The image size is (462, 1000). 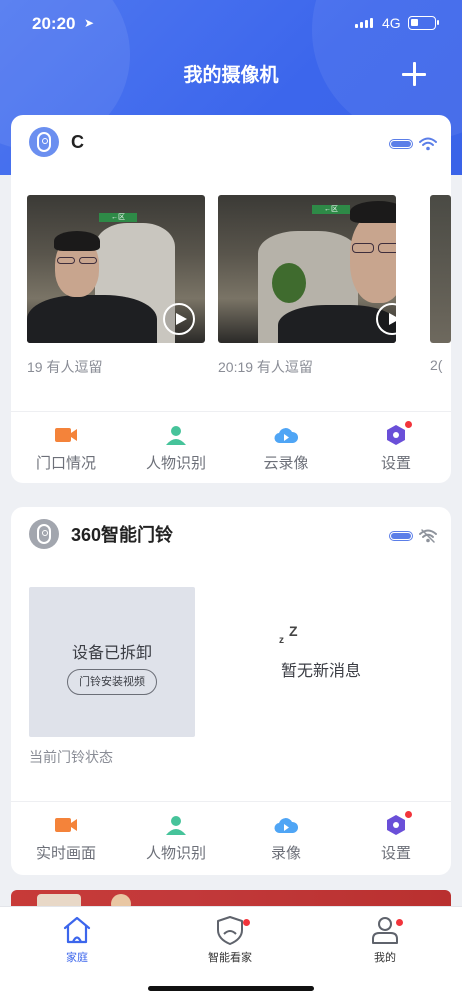 I want to click on clip-label: 20:19 有人逗留, so click(x=265, y=367).